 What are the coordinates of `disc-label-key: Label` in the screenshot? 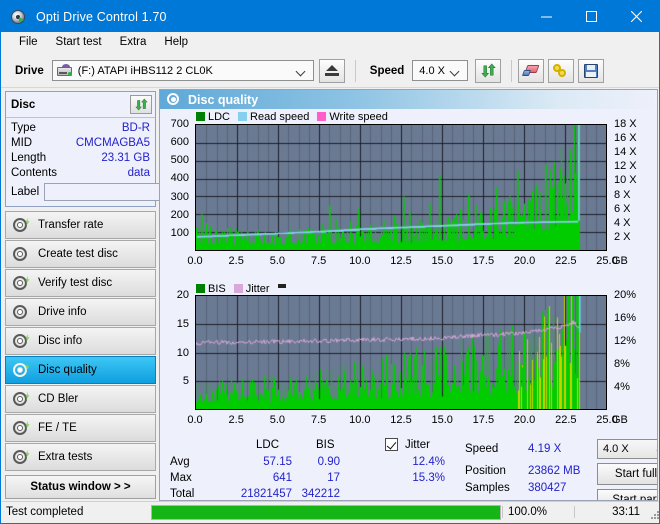 It's located at (25, 192).